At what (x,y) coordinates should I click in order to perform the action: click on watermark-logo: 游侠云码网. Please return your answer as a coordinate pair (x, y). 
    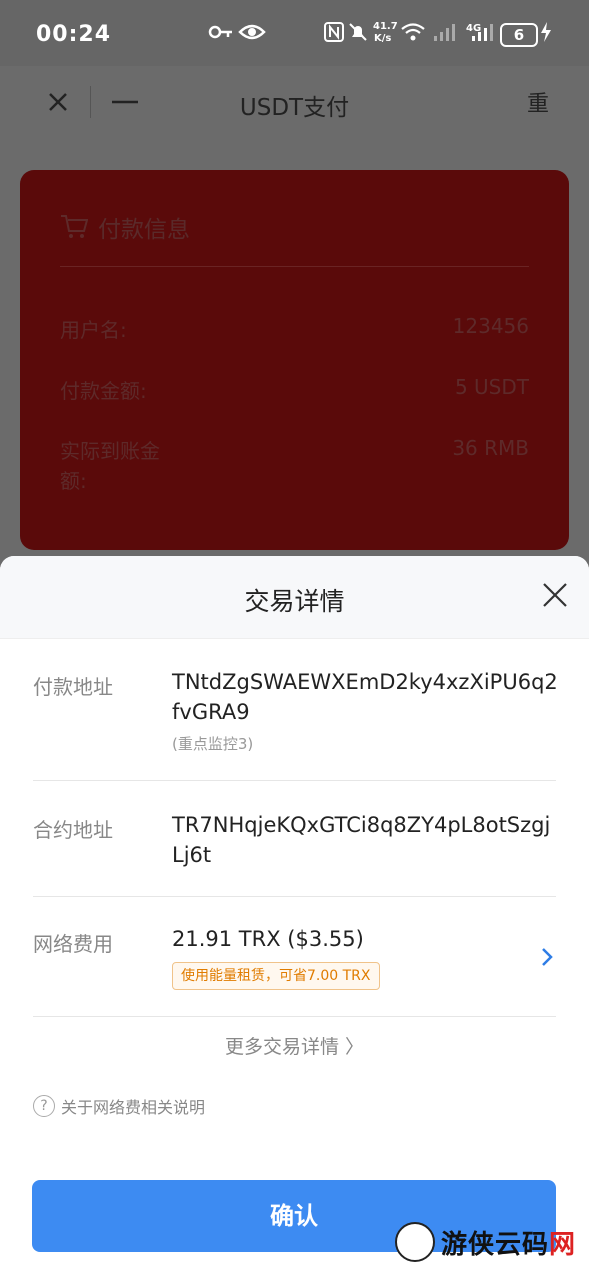
    Looking at the image, I should click on (485, 1242).